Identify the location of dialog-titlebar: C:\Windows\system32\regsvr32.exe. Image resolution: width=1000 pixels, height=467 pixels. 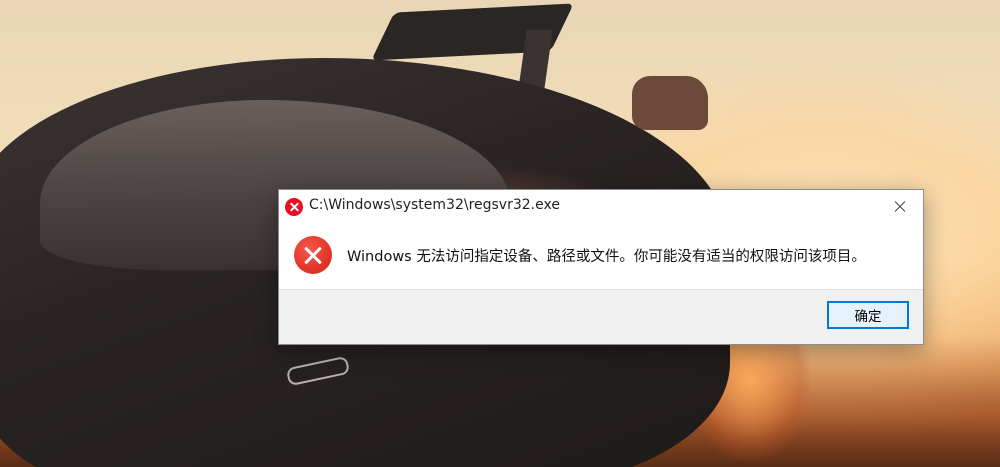
(601, 206).